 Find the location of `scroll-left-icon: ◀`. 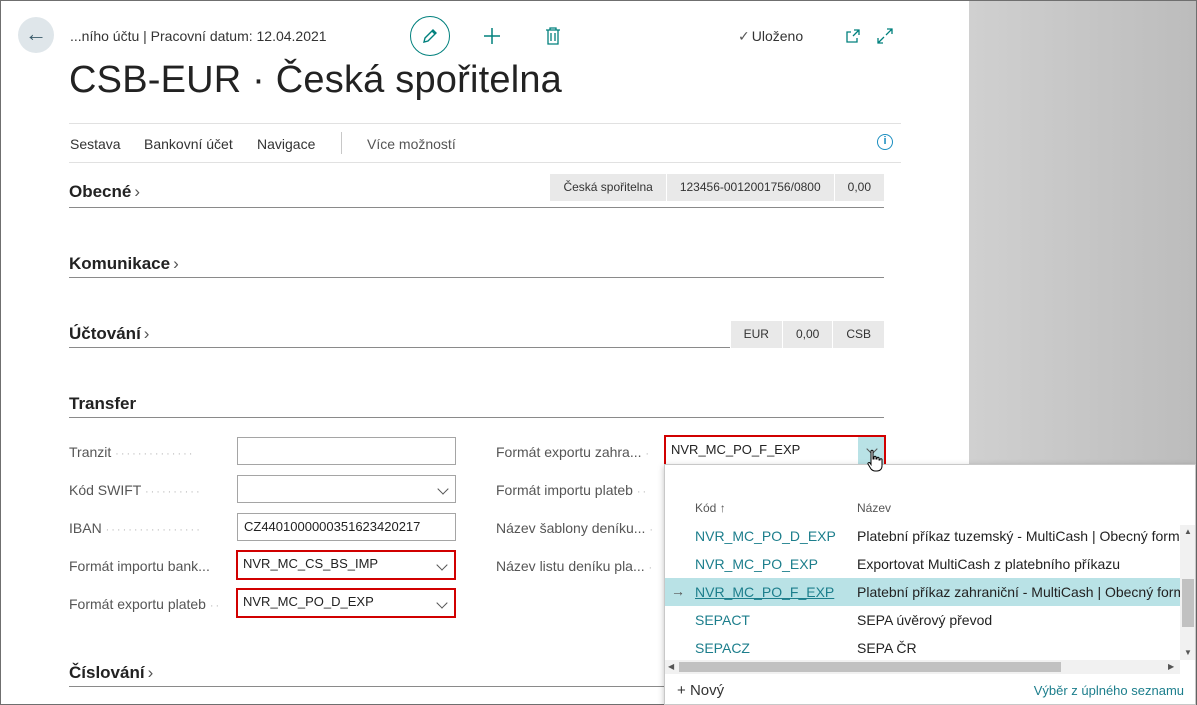

scroll-left-icon: ◀ is located at coordinates (671, 666).